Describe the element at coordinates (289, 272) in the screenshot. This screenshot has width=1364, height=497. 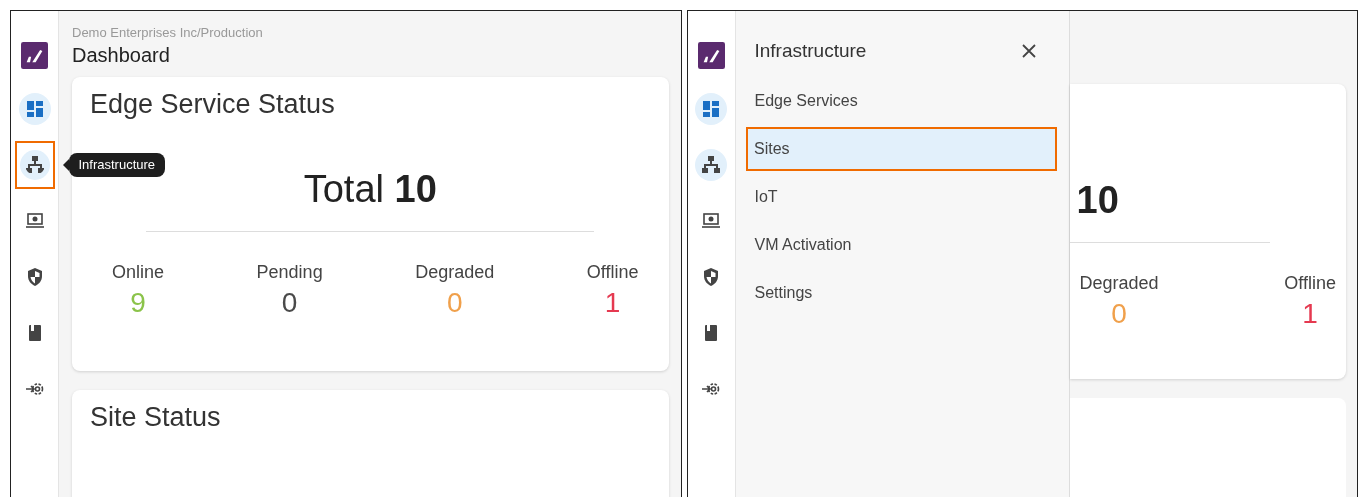
I see `stat-label: Pending` at that location.